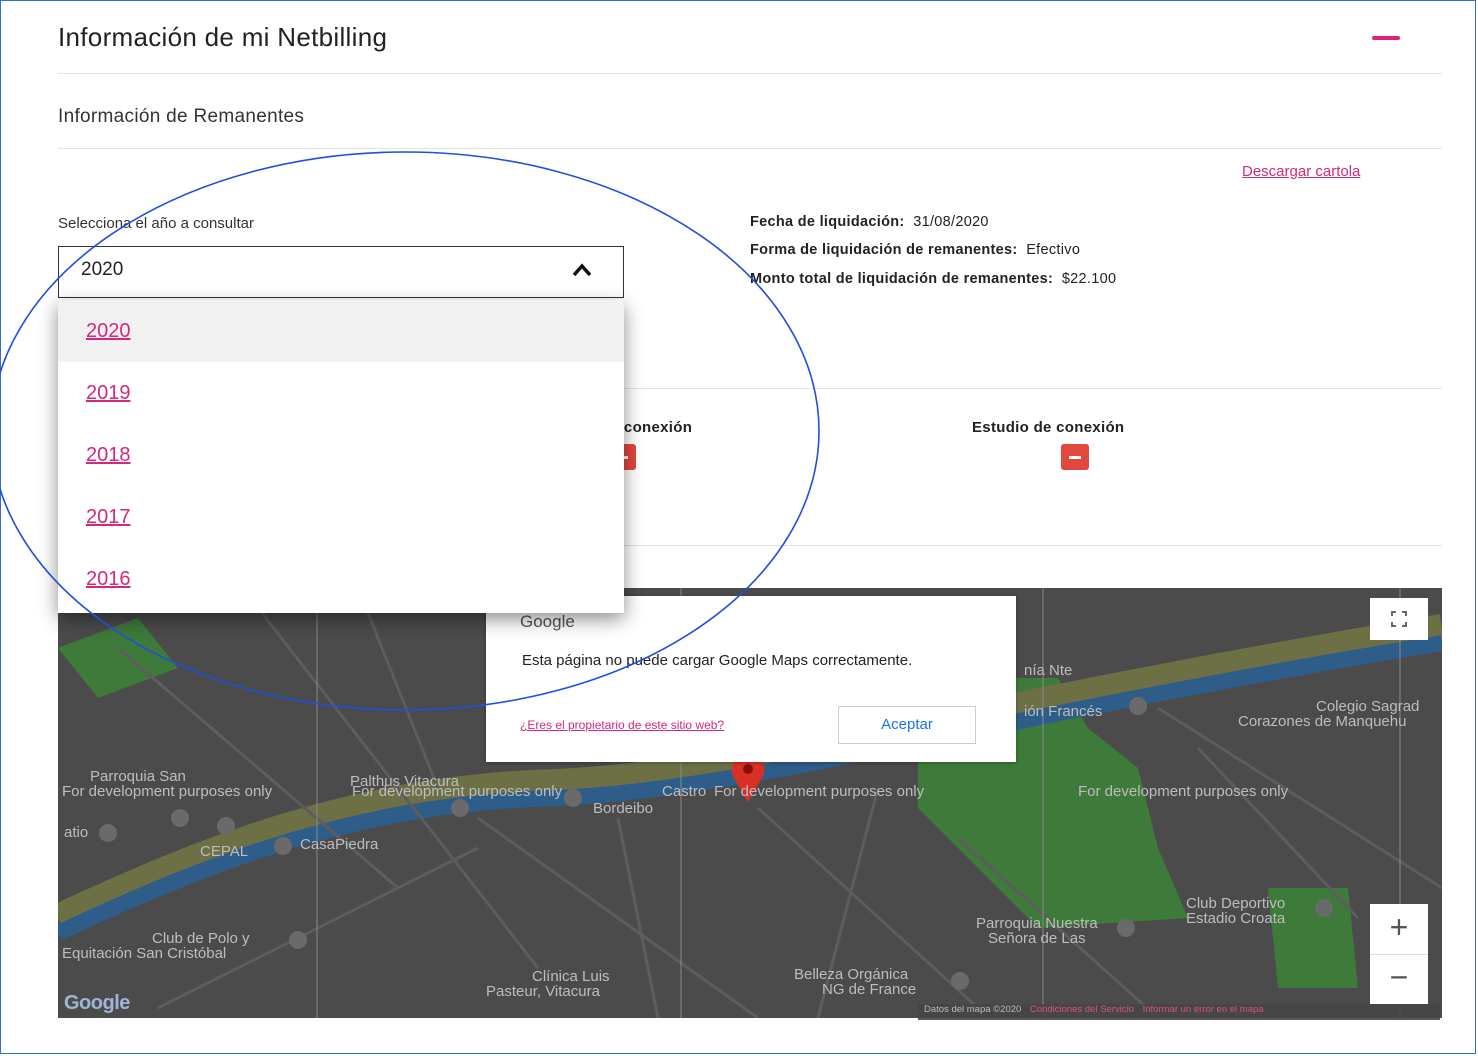 The height and width of the screenshot is (1056, 1478). Describe the element at coordinates (1075, 457) in the screenshot. I see `pdf-icon` at that location.